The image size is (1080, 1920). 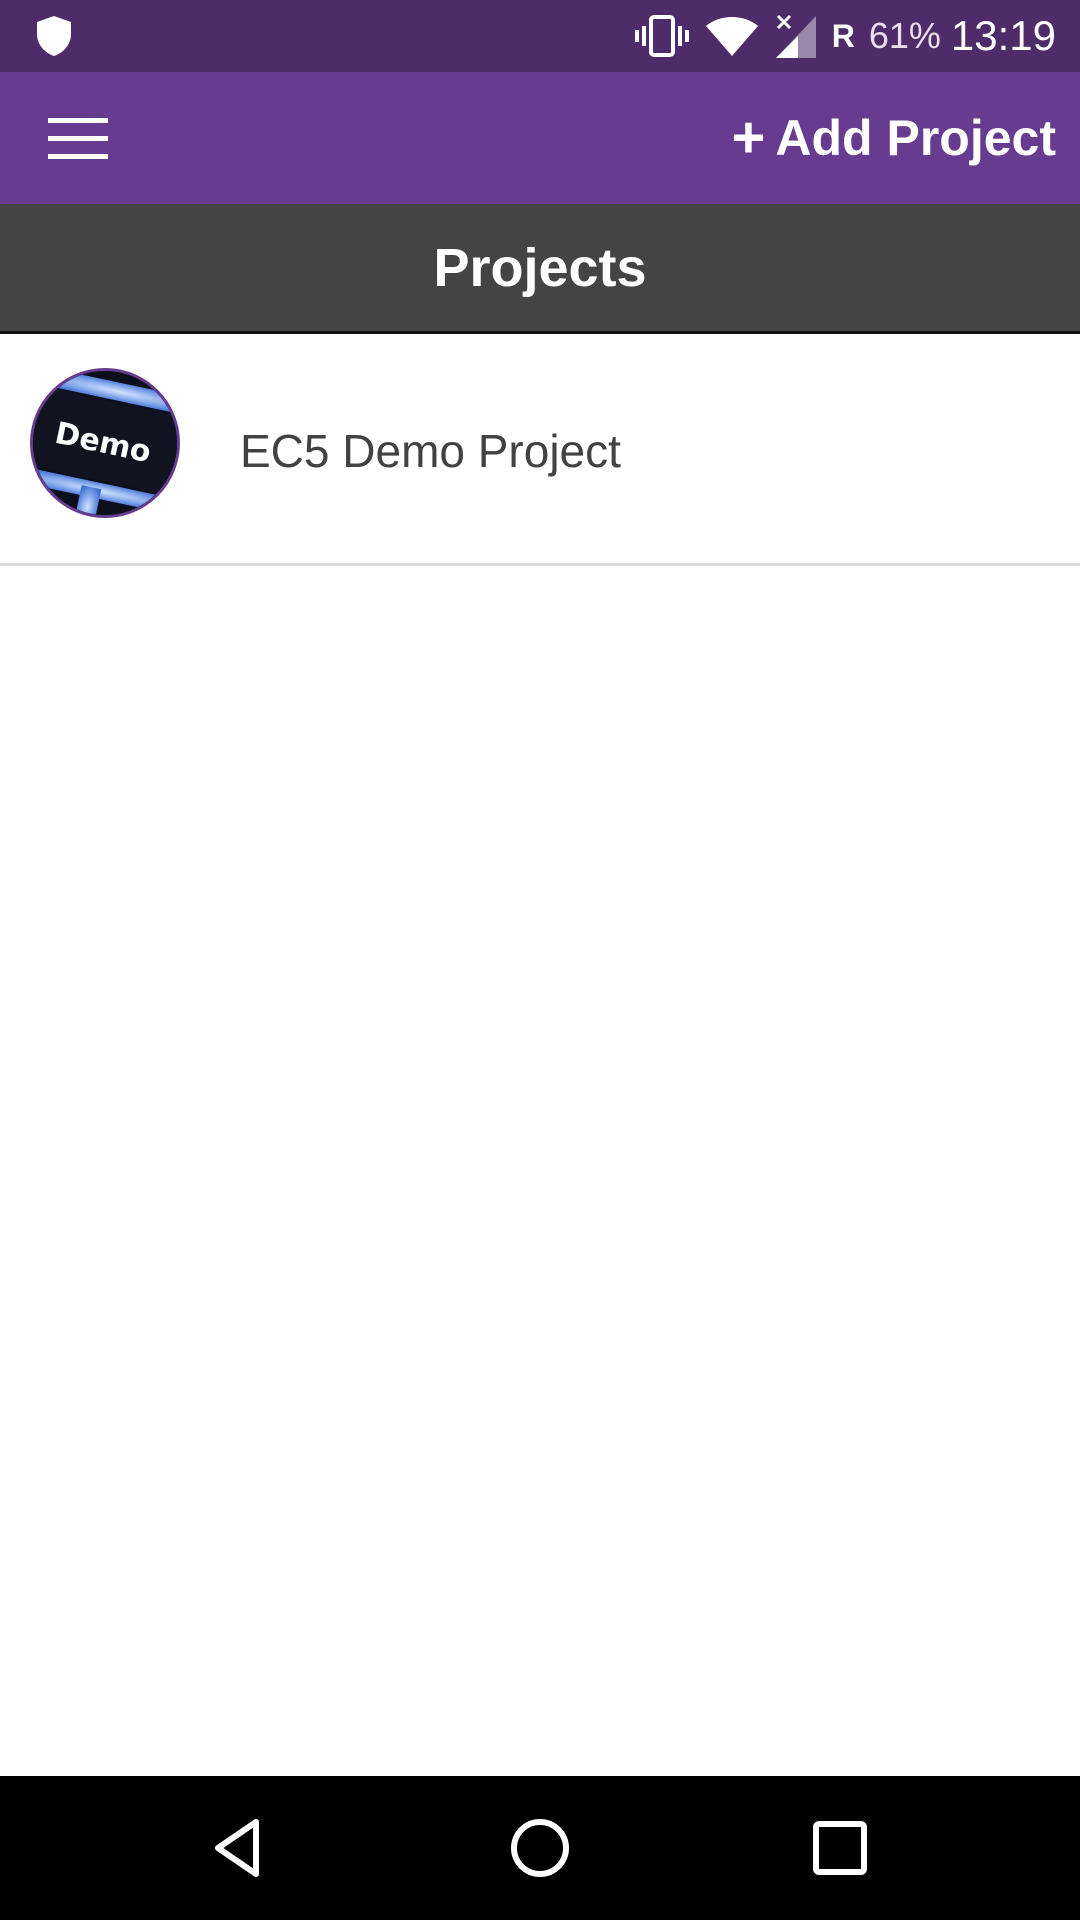 I want to click on projects-header: Projects, so click(x=540, y=269).